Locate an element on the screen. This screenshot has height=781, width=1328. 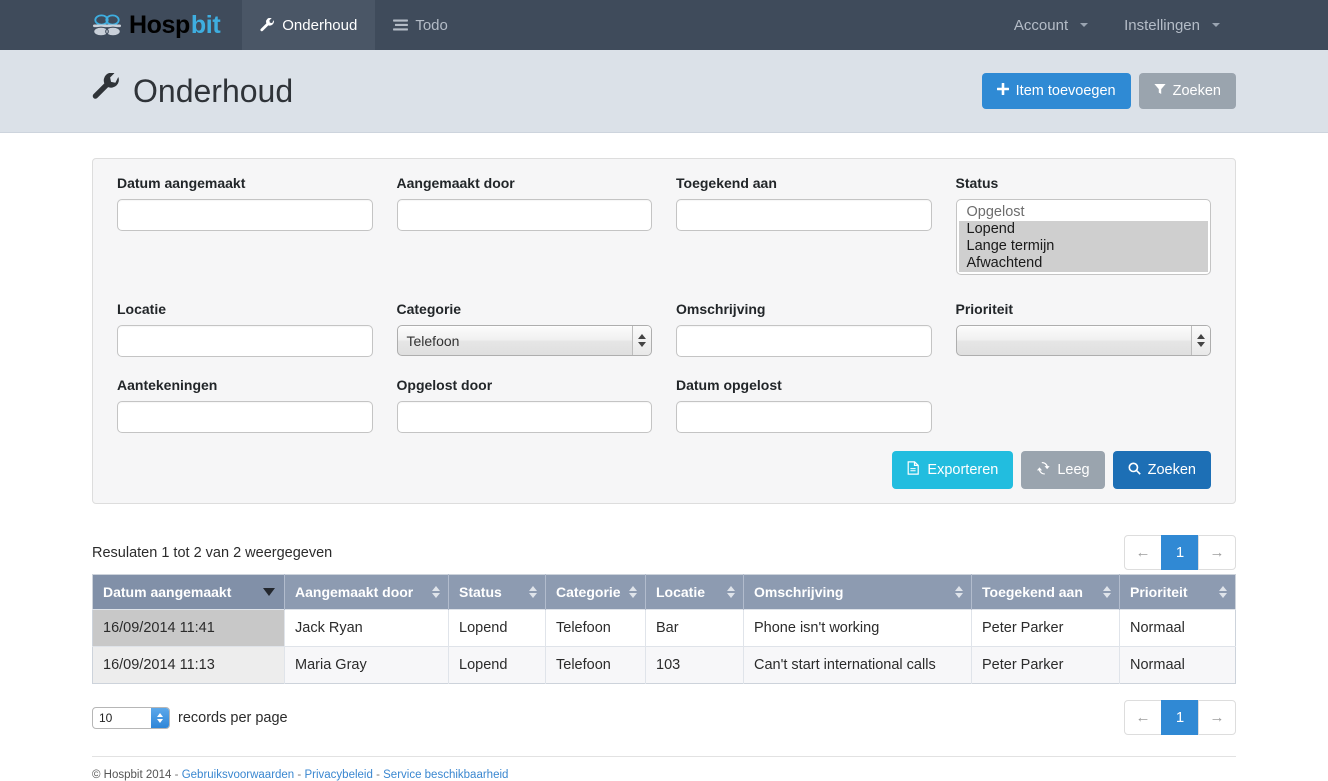
search-submit-button: Zoeken is located at coordinates (1161, 470).